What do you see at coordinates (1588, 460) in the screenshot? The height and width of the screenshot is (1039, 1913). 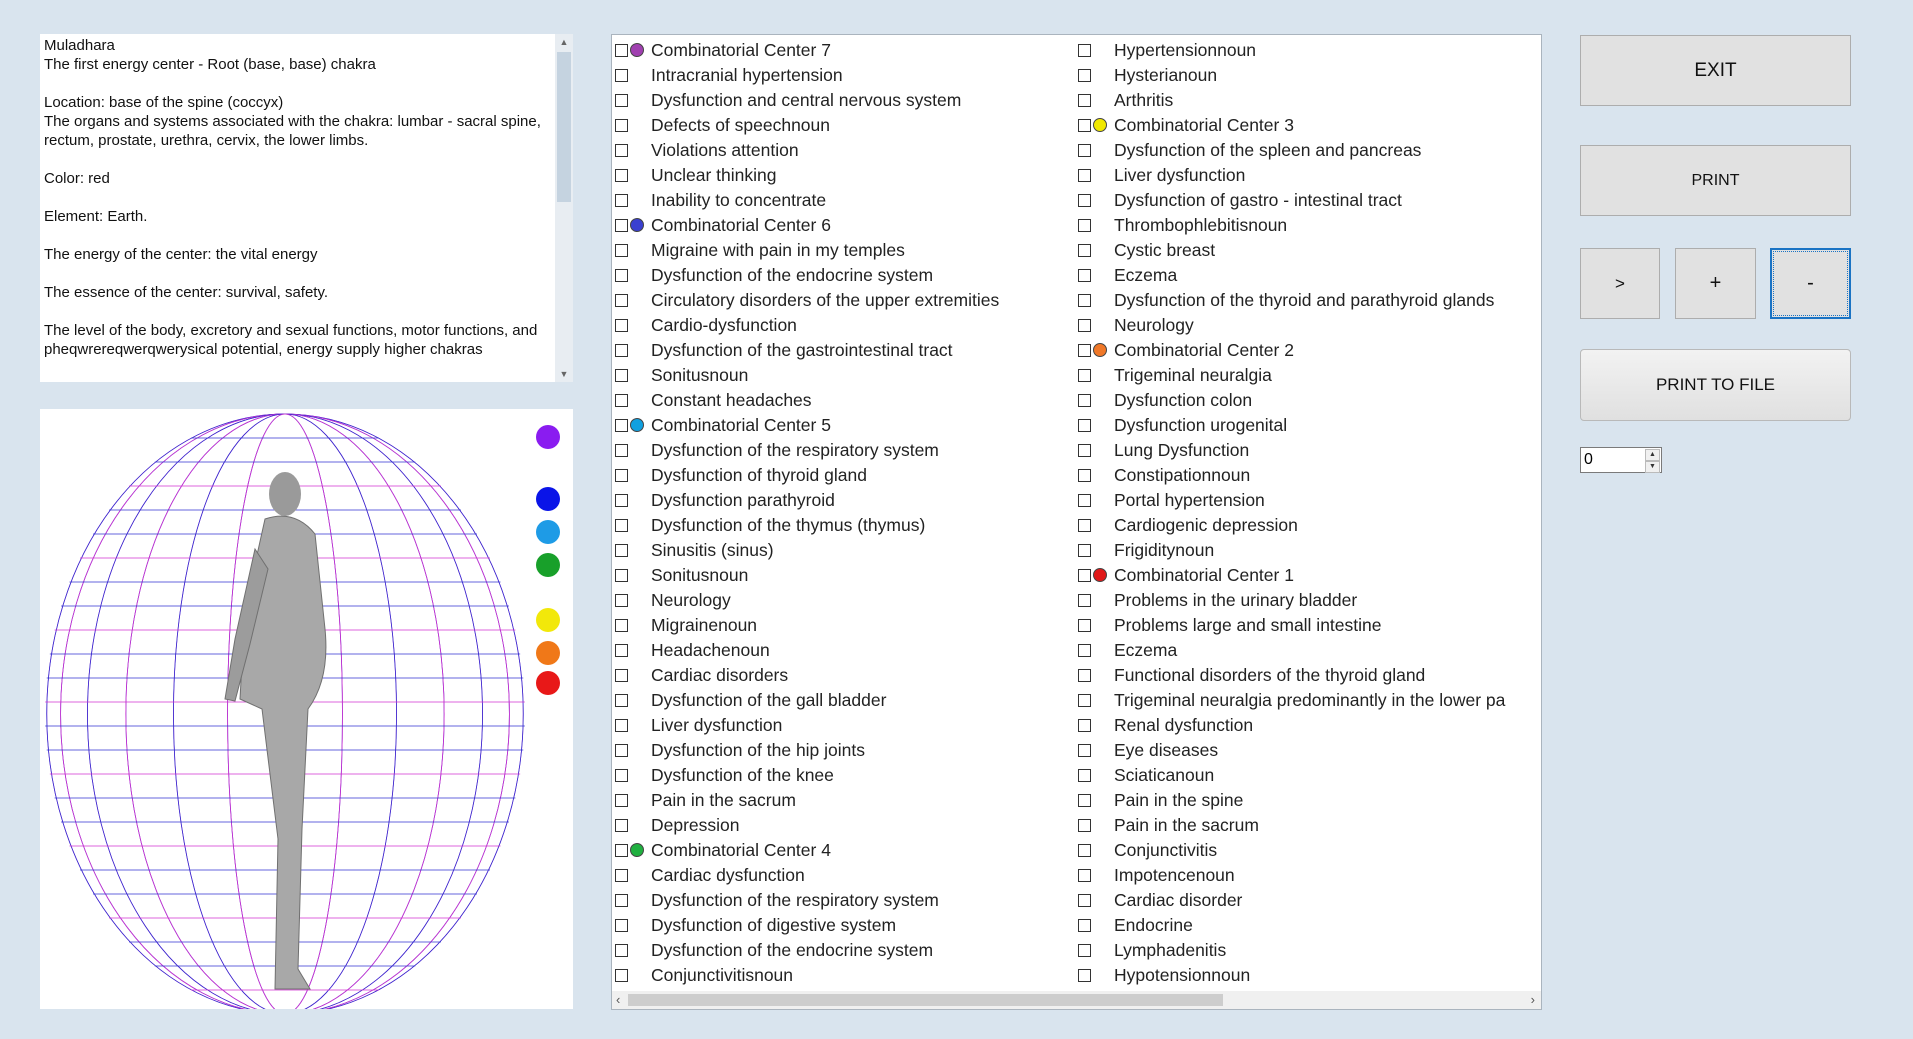 I see `spinner-value: 0` at bounding box center [1588, 460].